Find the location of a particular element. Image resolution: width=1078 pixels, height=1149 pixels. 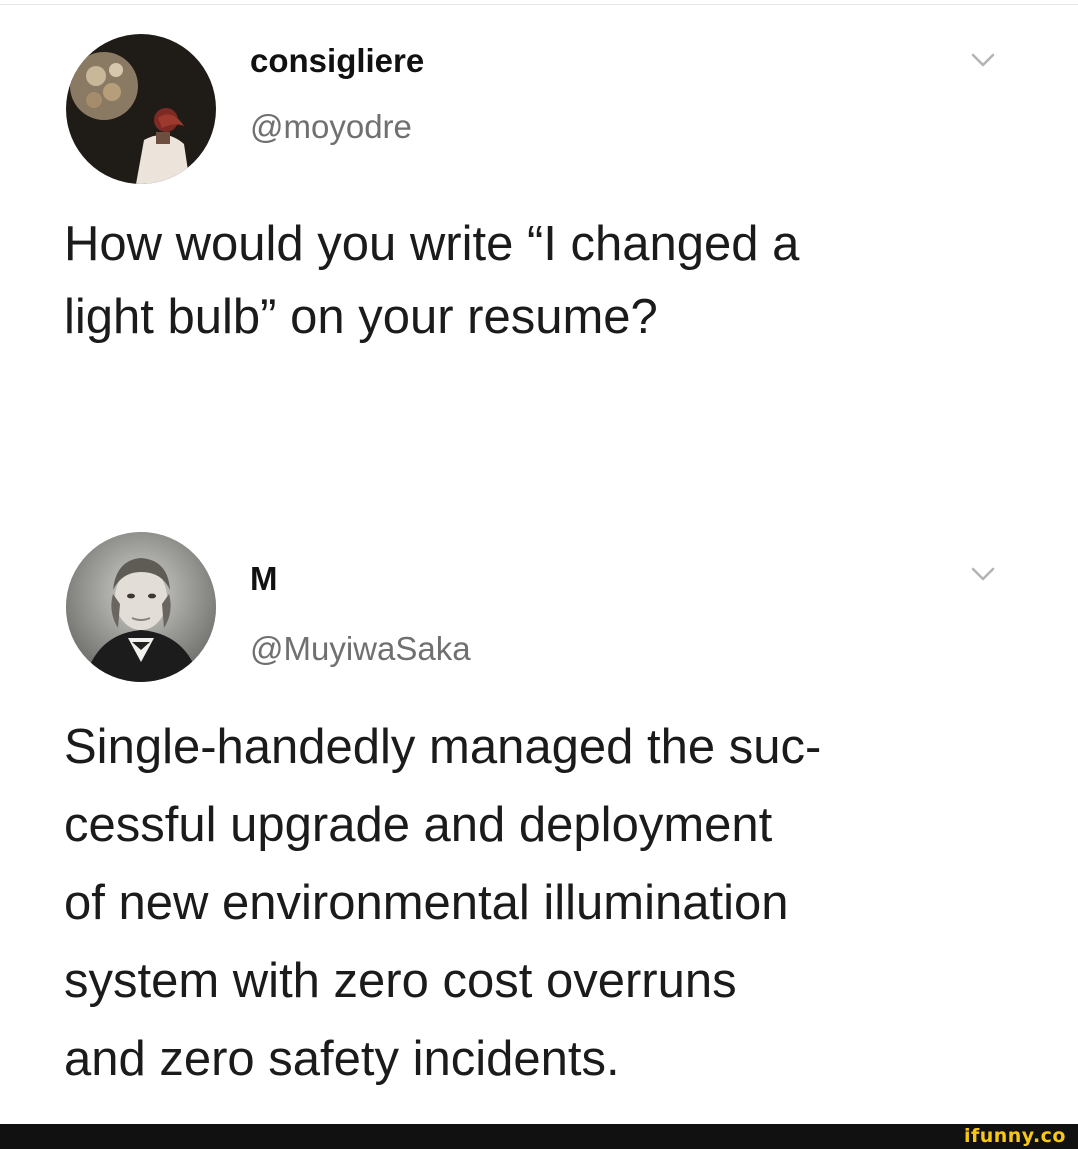

avatar-portrait-icon is located at coordinates (141, 607).